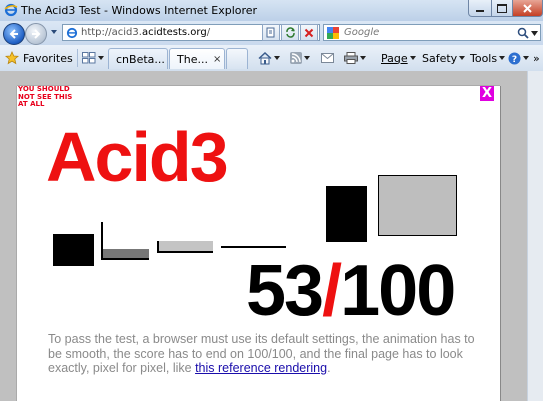 The width and height of the screenshot is (543, 401). I want to click on feeds-button, so click(300, 58).